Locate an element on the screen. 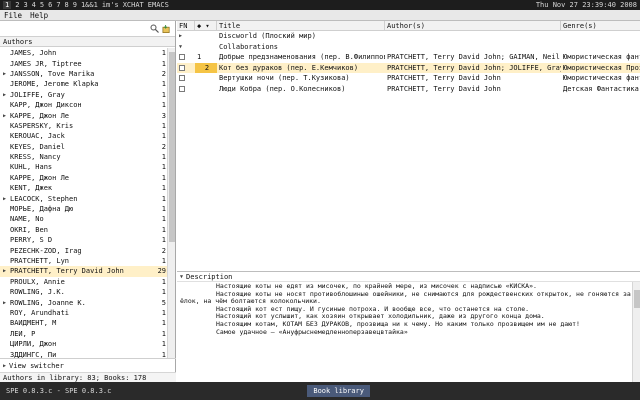 This screenshot has width=640, height=400. column-author: Author(s) is located at coordinates (473, 25).